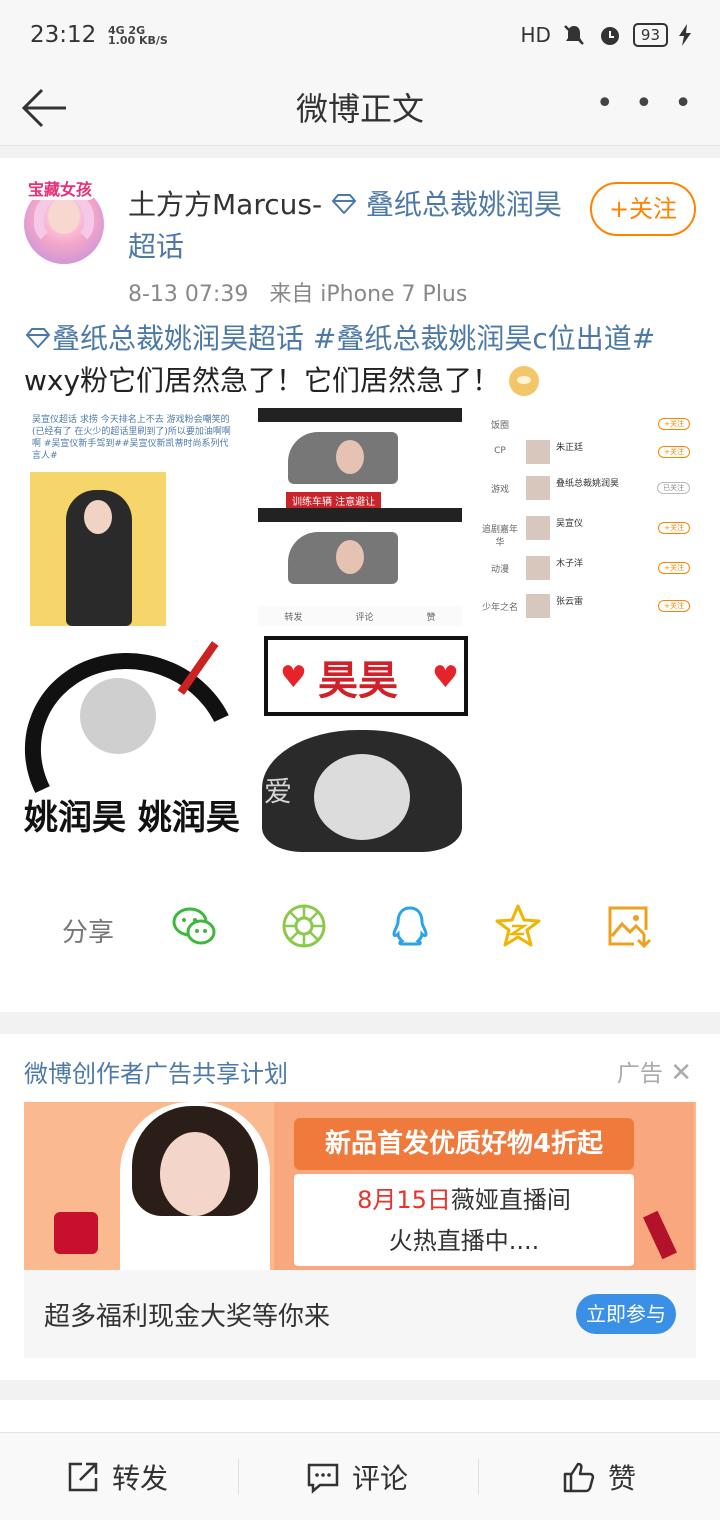 The image size is (720, 1520). I want to click on post-image-5: ♥ ♥ 昊昊 爱, so click(364, 743).